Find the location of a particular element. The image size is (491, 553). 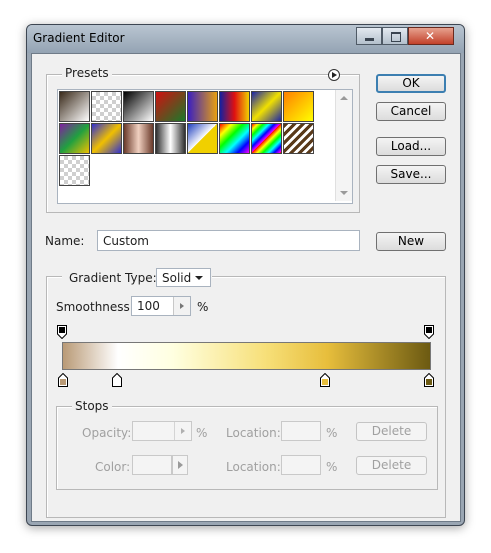

opacity-label: Opacity: is located at coordinates (107, 433).